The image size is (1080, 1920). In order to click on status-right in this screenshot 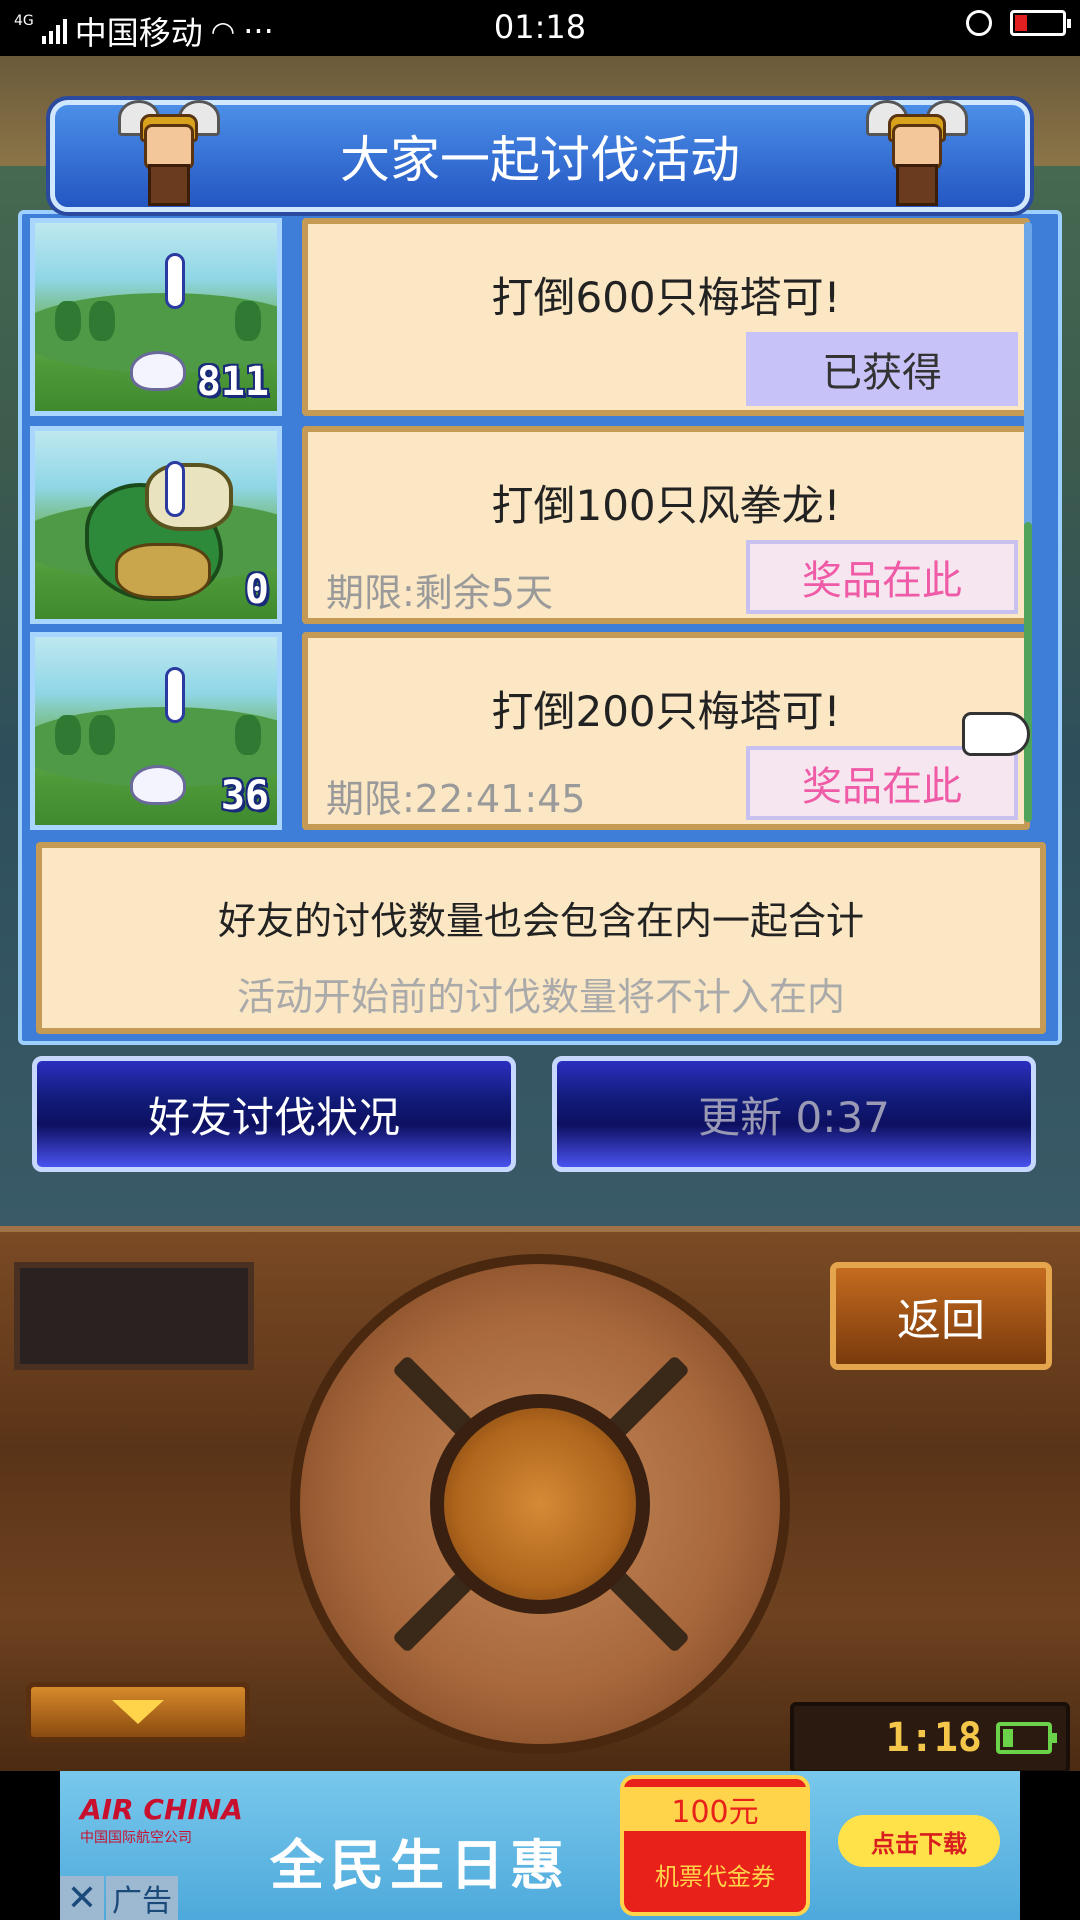, I will do `click(1018, 23)`.